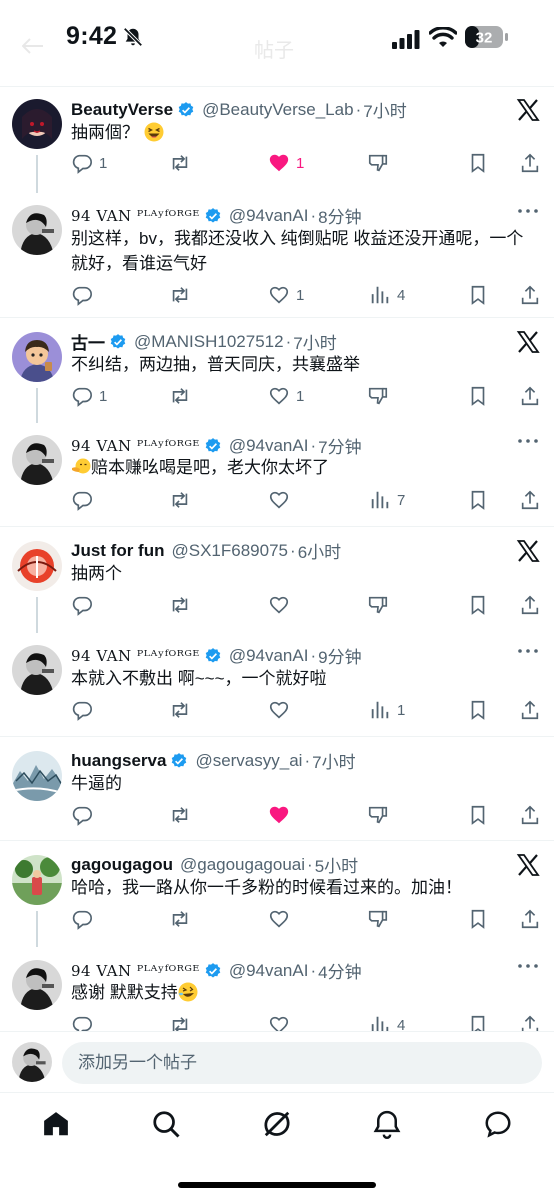 This screenshot has height=1200, width=554. I want to click on reply-item: Just for fun @SX1F689075 · 6小时 抽两个, so click(277, 580).